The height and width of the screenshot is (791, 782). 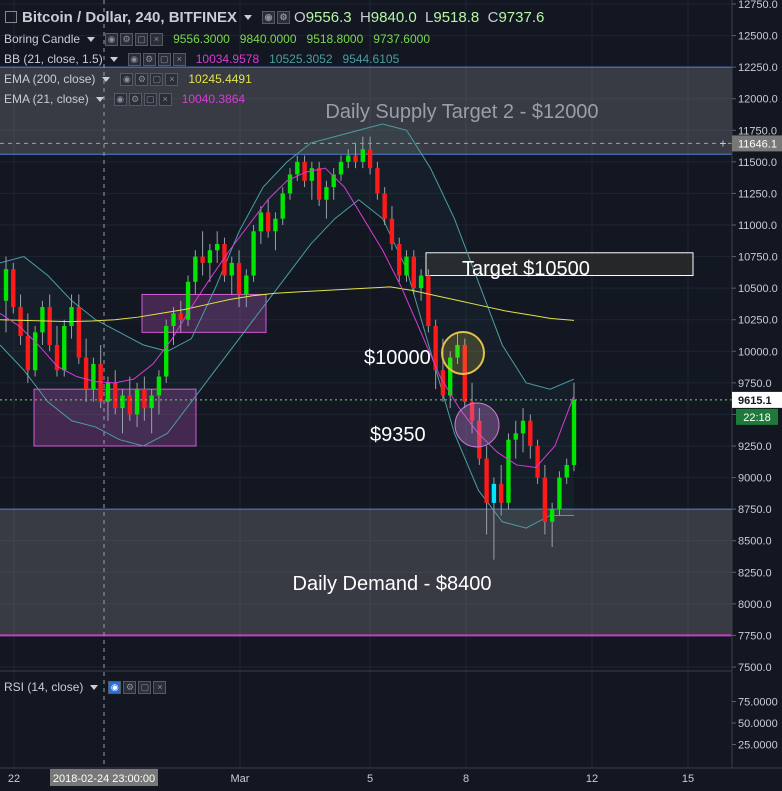 I want to click on high-value: 9840.0, so click(x=393, y=17).